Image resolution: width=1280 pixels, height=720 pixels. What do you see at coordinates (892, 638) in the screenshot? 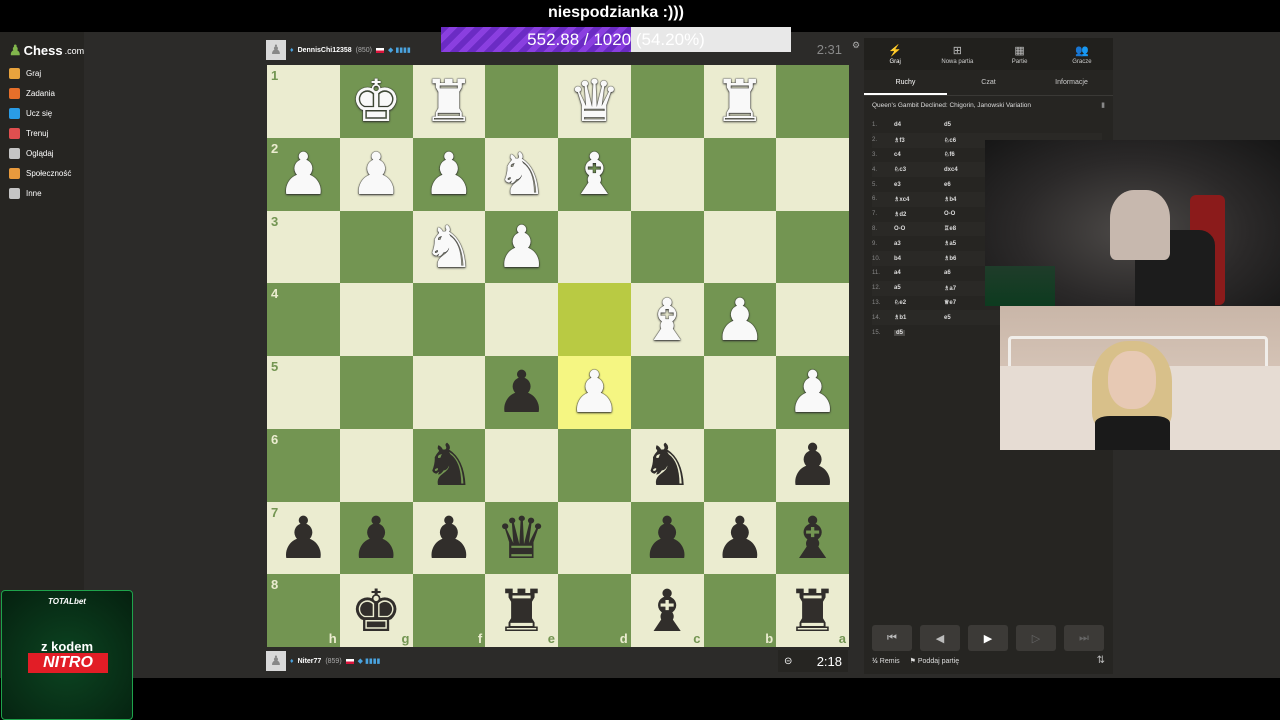
I see `first-move-button: ⏮` at bounding box center [892, 638].